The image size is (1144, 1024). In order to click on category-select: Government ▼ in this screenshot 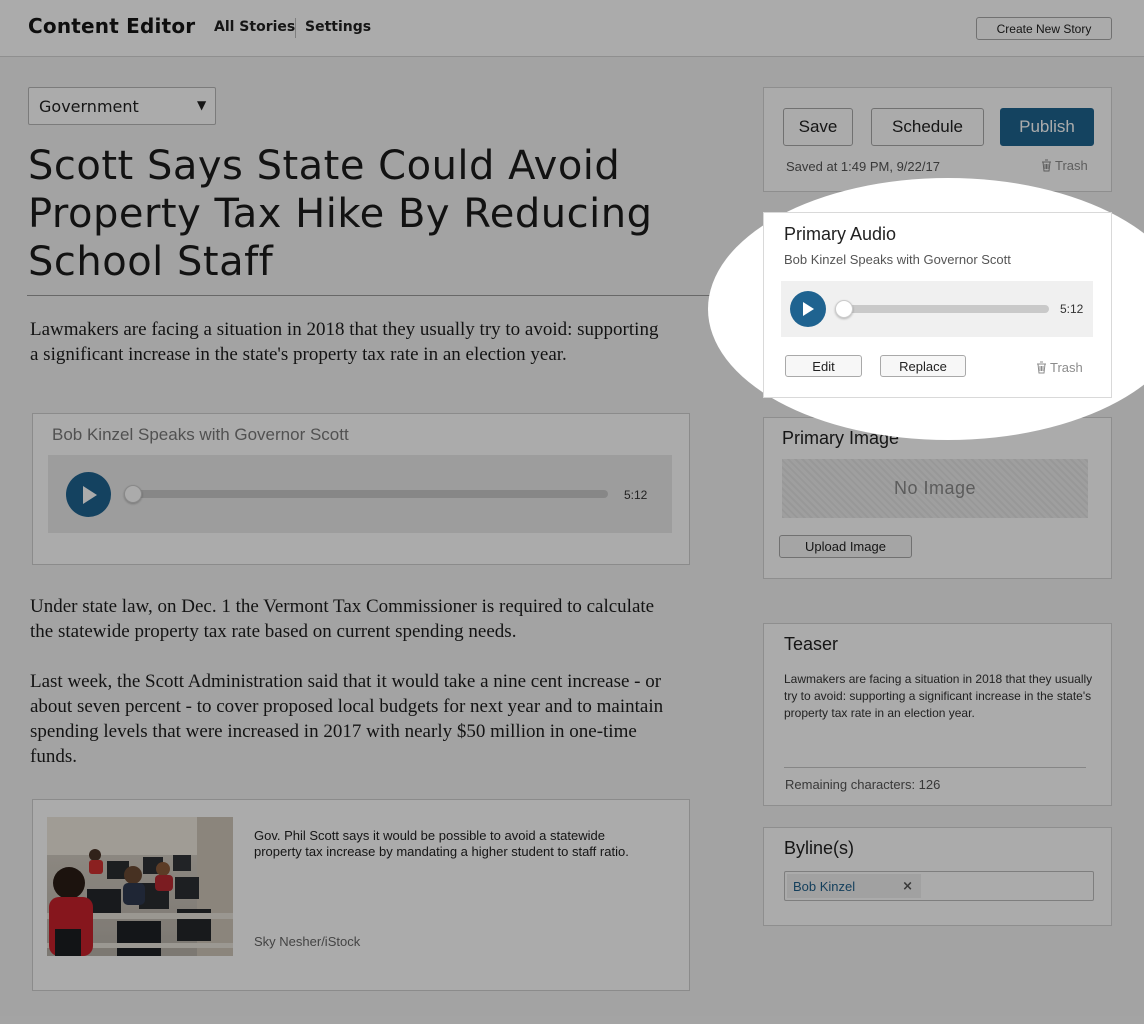, I will do `click(122, 106)`.